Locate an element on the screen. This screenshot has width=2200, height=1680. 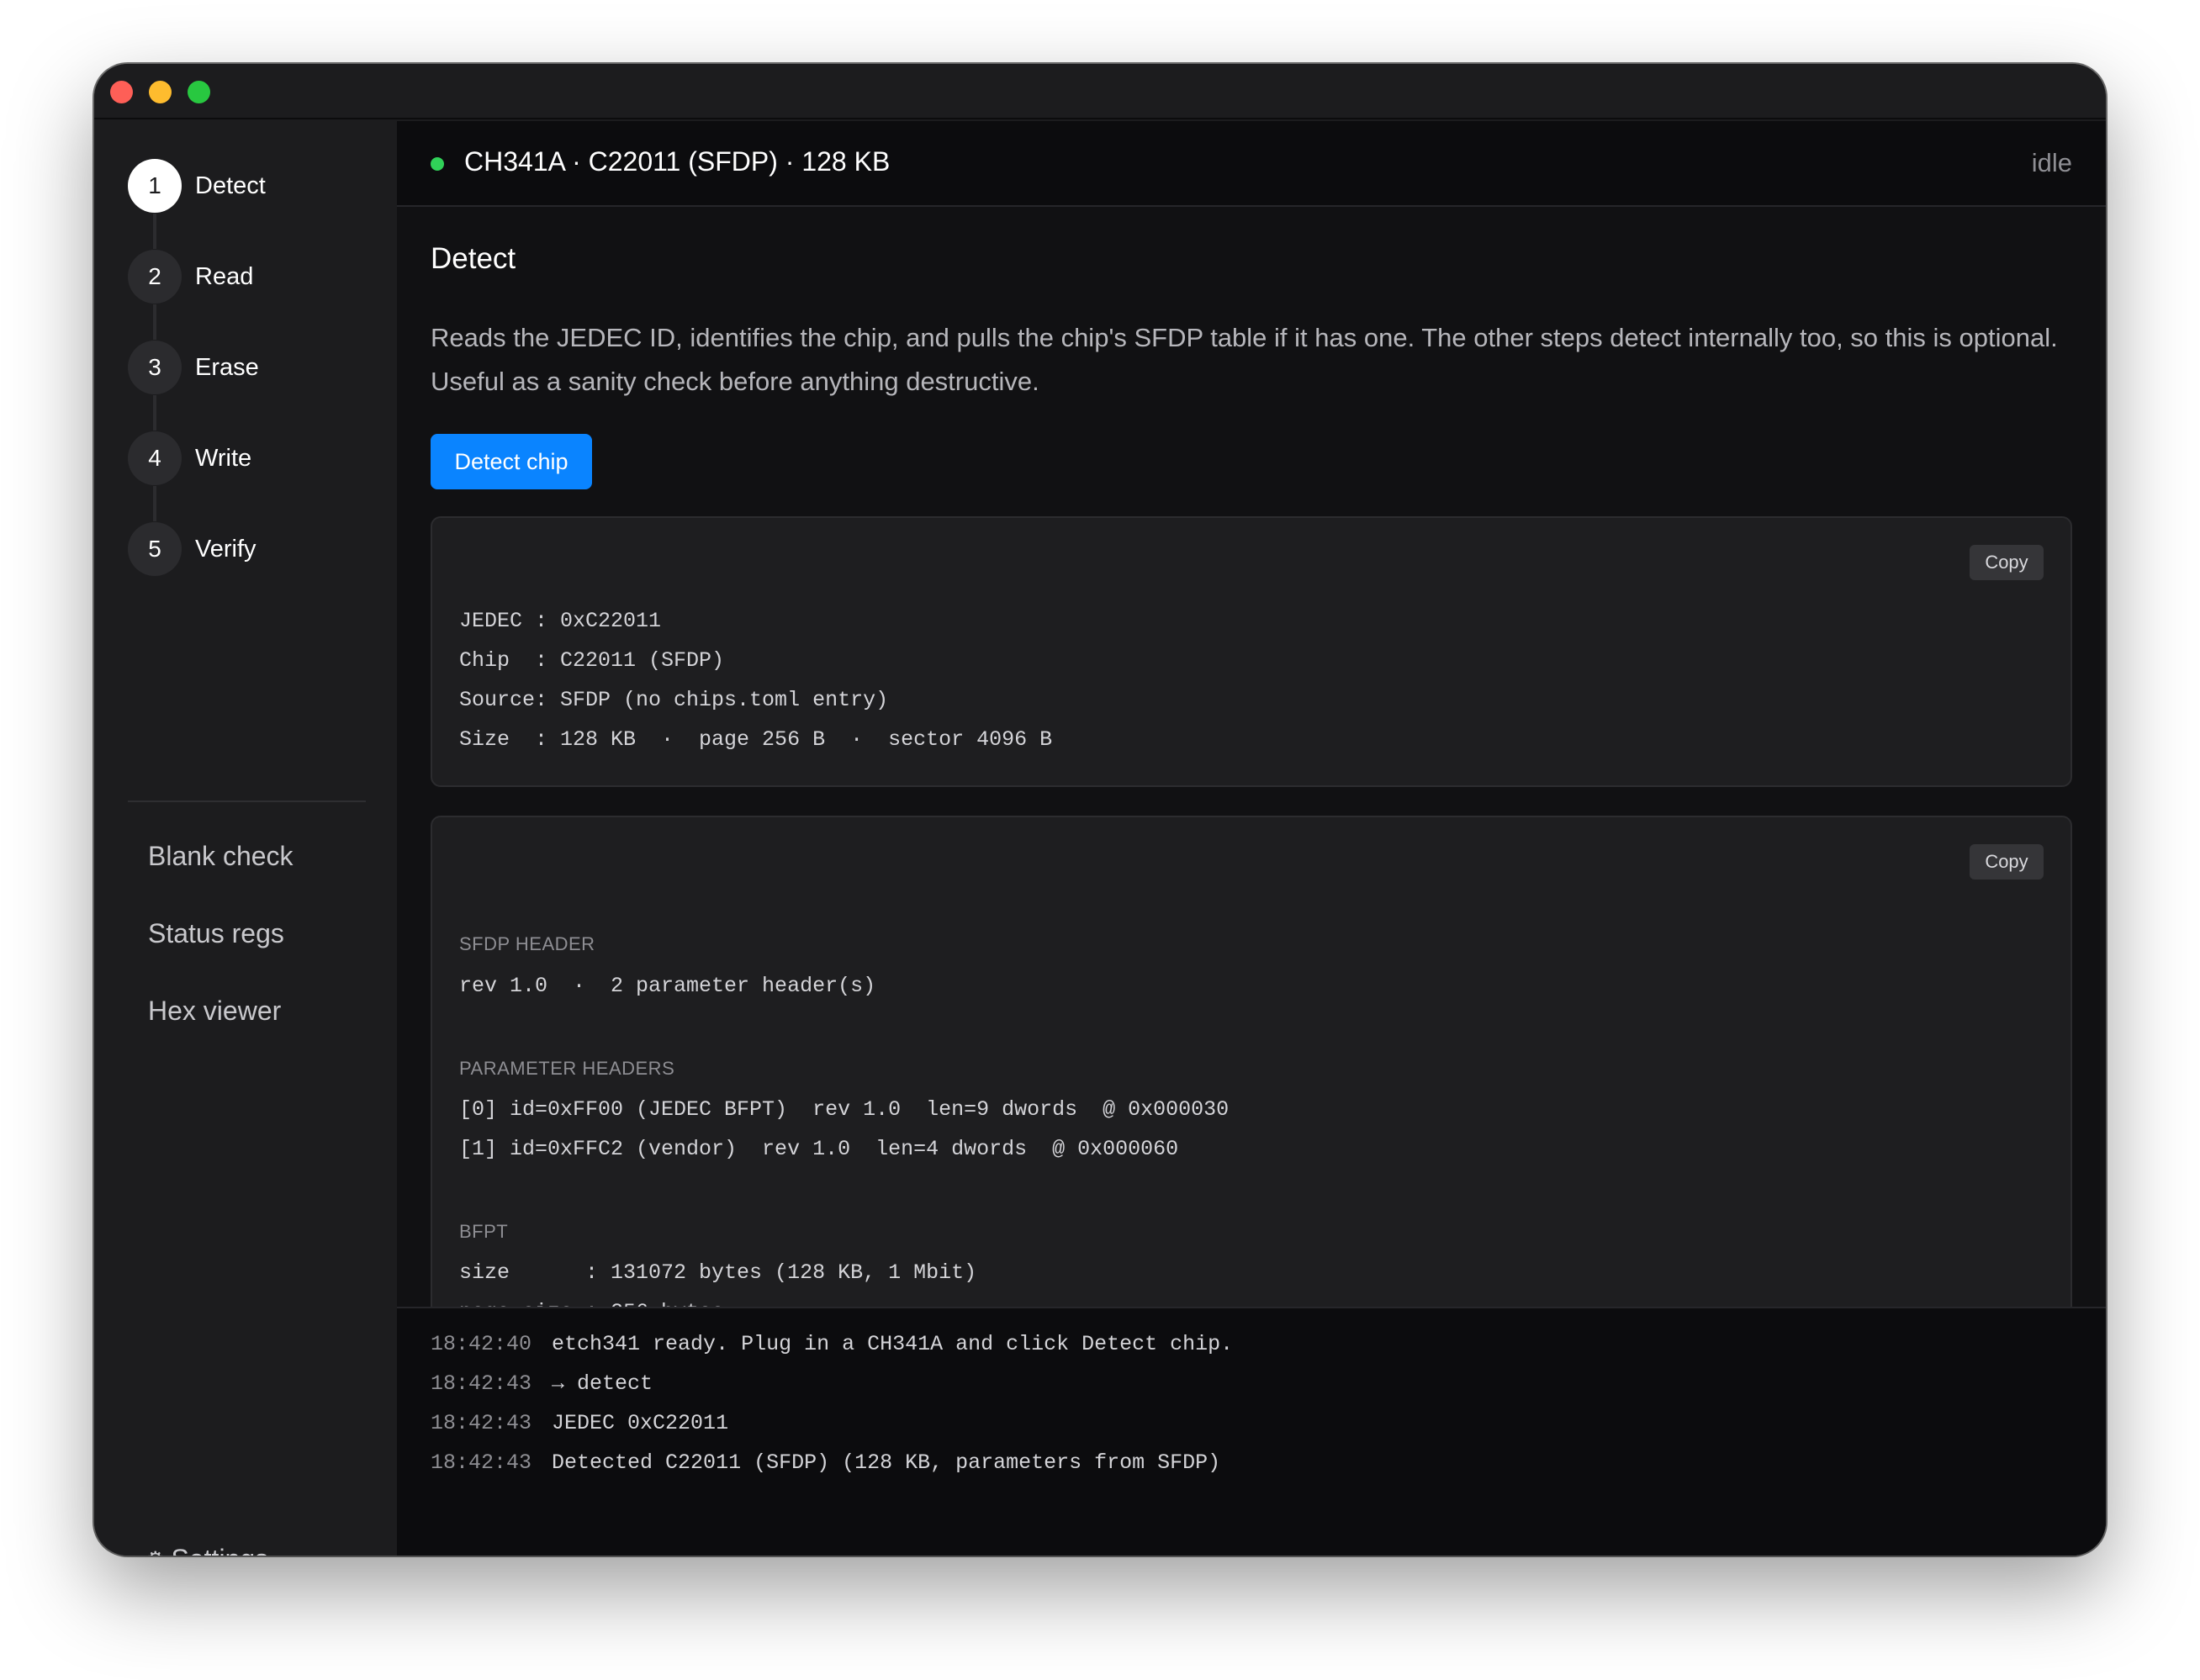
summary-line: JEDEC : 0xC22011 is located at coordinates (560, 621).